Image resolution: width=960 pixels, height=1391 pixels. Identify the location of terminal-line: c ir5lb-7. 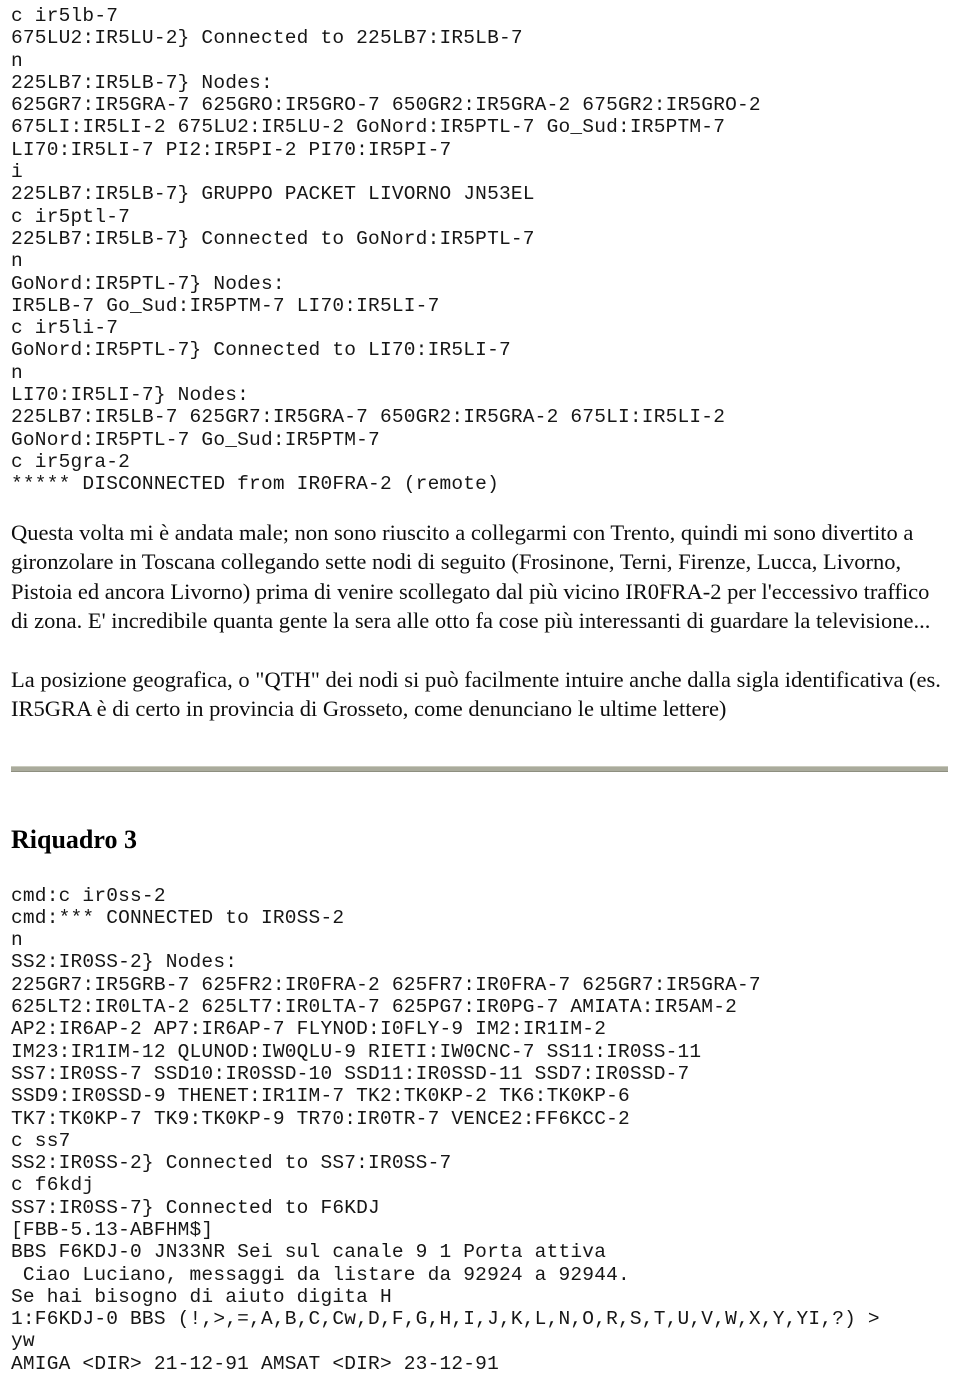
(65, 16).